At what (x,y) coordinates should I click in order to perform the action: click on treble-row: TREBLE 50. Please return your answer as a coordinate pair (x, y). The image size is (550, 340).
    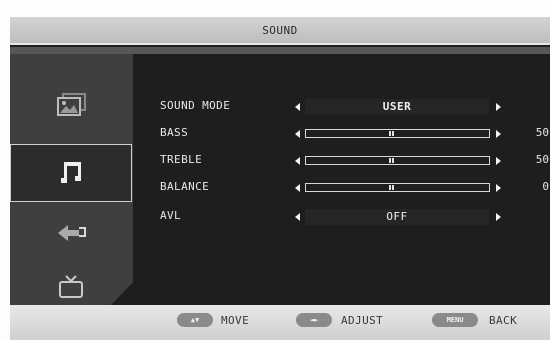
    Looking at the image, I should click on (341, 161).